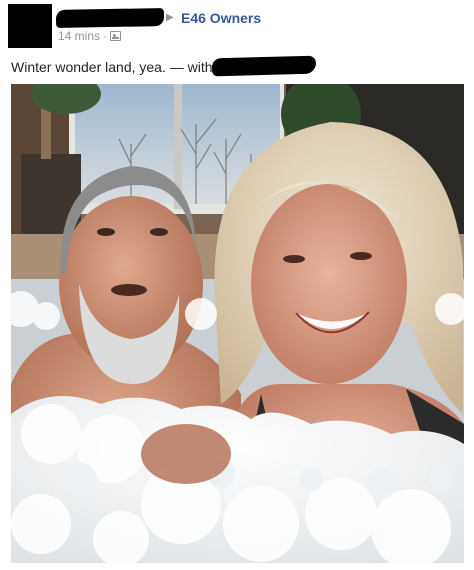 The height and width of the screenshot is (570, 474). What do you see at coordinates (221, 18) in the screenshot?
I see `group-name-link: E46 Owners` at bounding box center [221, 18].